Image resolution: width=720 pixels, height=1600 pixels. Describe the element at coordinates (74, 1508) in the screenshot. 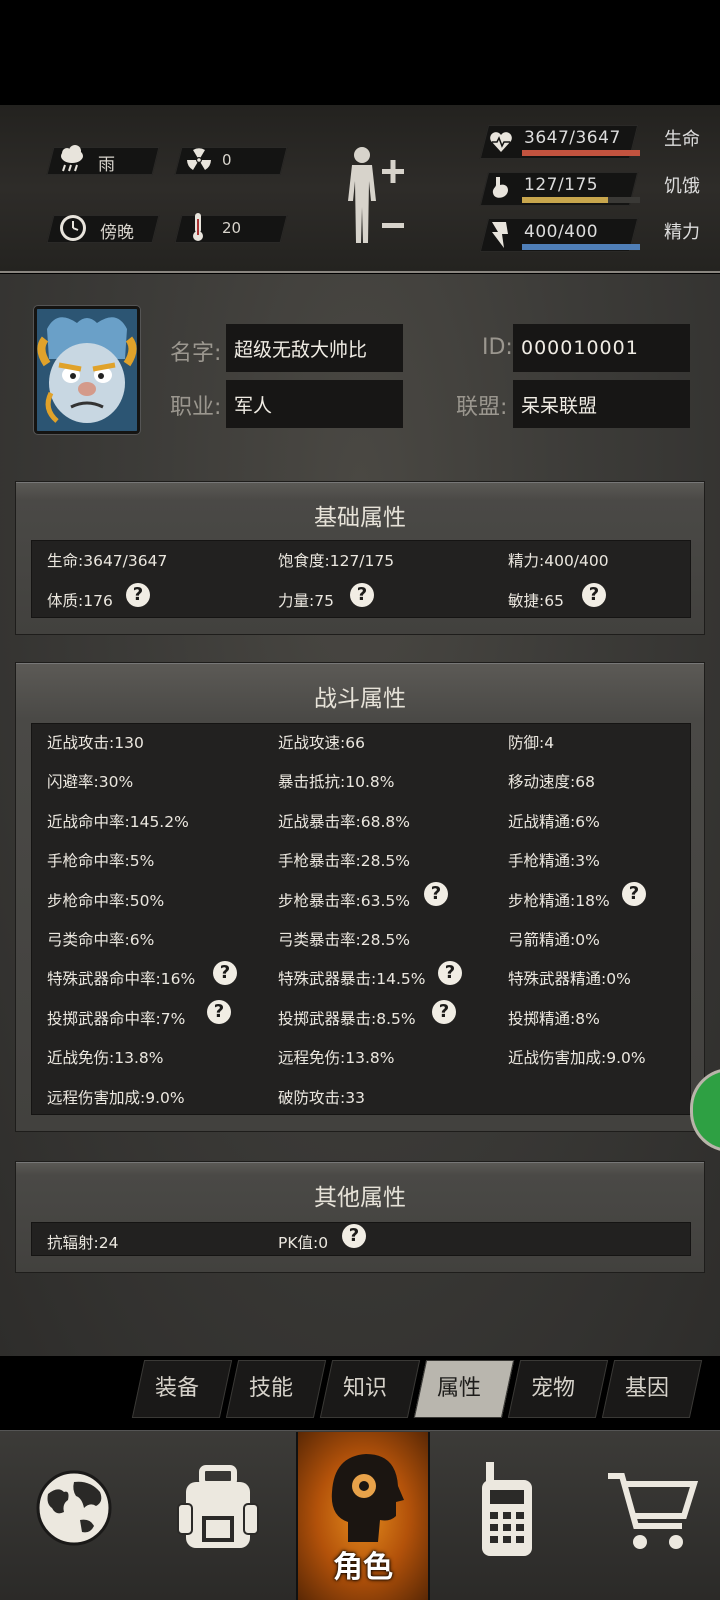

I see `globe-icon` at that location.